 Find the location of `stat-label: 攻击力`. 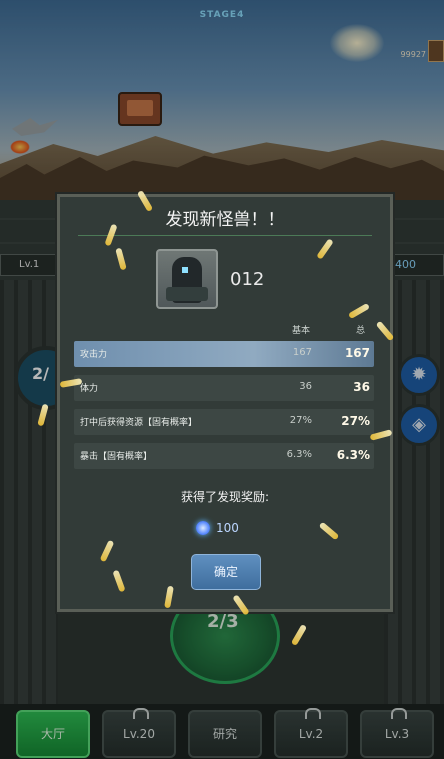

stat-label: 攻击力 is located at coordinates (94, 355).